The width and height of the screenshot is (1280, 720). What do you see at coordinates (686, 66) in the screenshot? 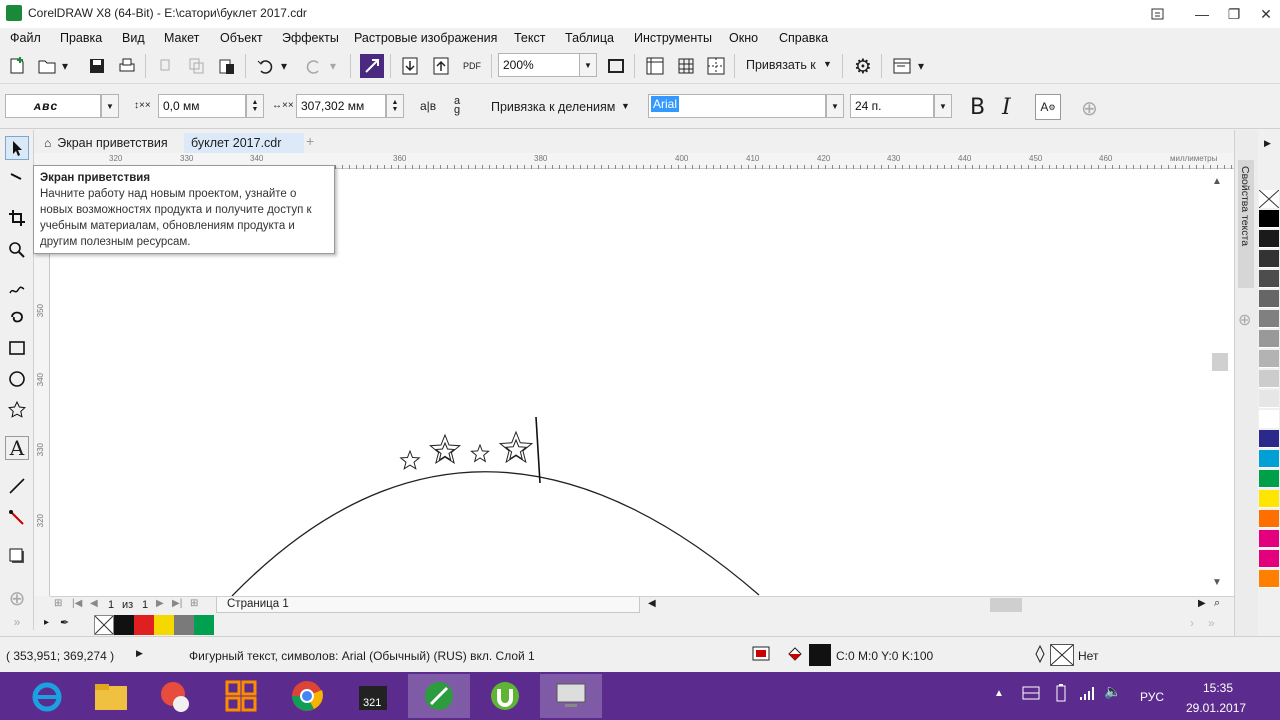
I see `show-grid-icon` at bounding box center [686, 66].